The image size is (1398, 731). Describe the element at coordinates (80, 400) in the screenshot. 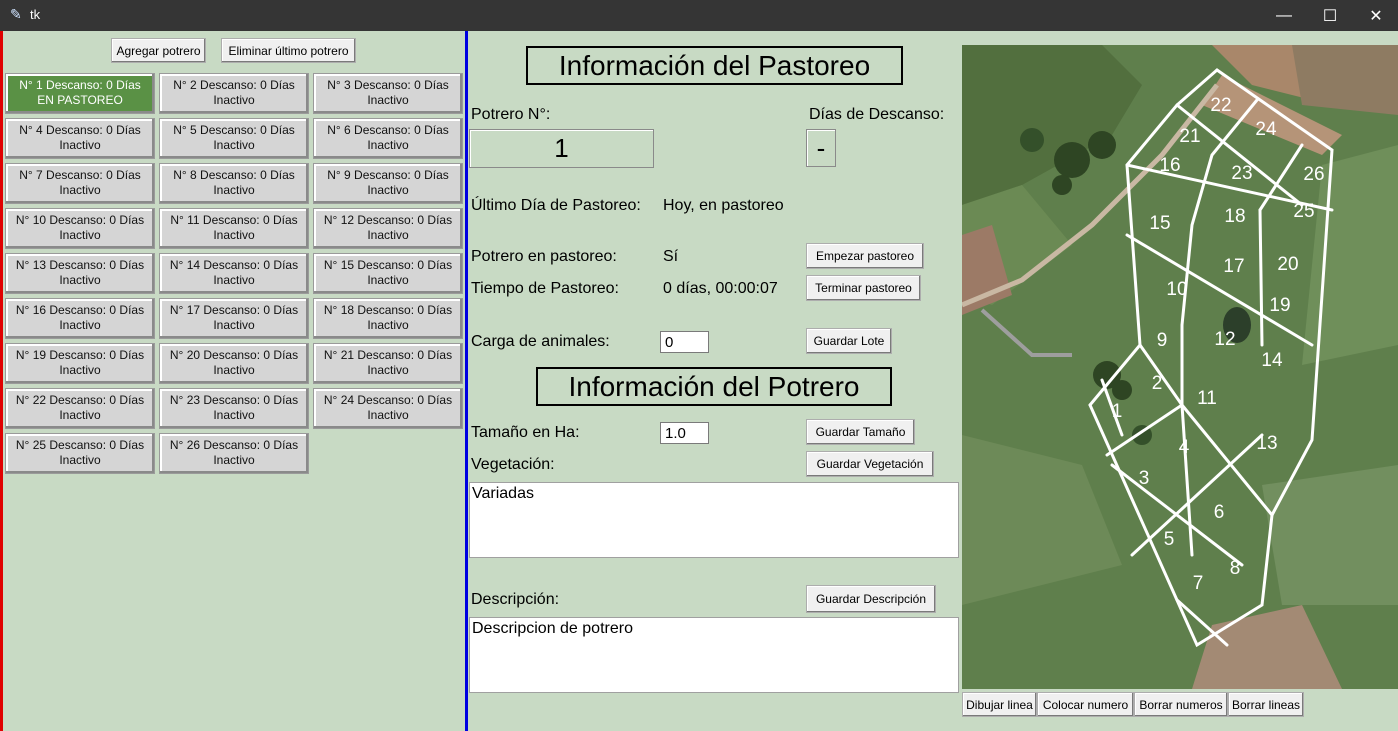

I see `paddock-rest-text: N° 22 Descanso: 0 Días` at that location.